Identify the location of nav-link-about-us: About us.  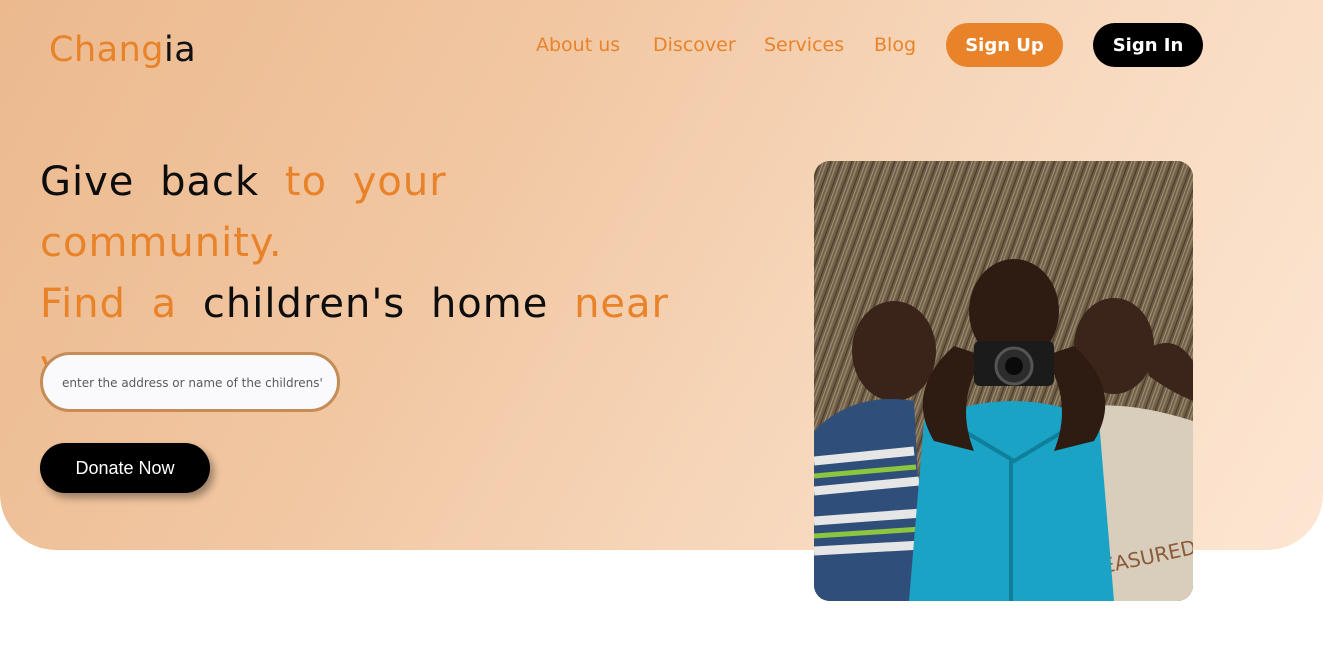
(578, 45).